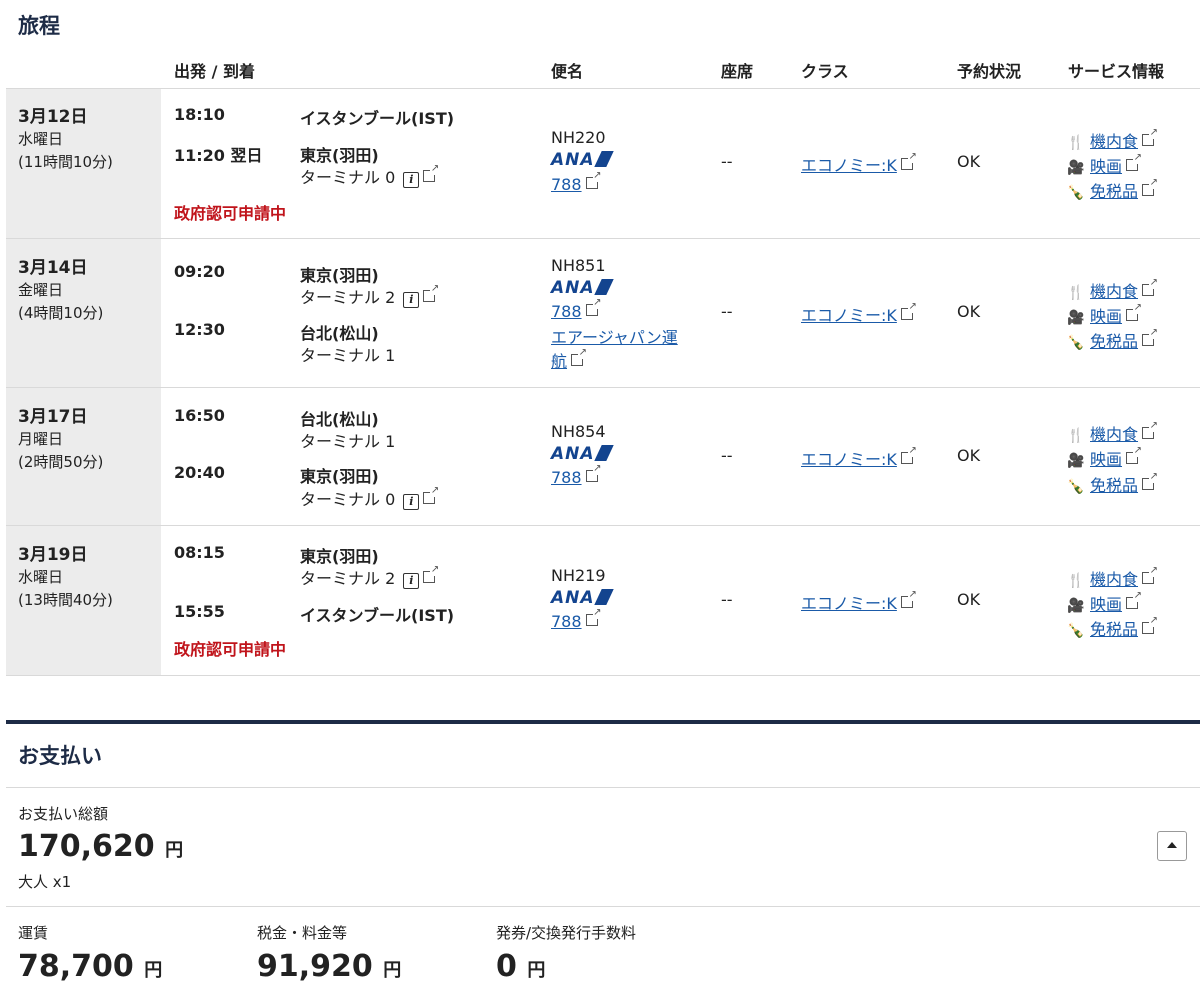  What do you see at coordinates (53, 268) in the screenshot?
I see `segment-date: 3月14日` at bounding box center [53, 268].